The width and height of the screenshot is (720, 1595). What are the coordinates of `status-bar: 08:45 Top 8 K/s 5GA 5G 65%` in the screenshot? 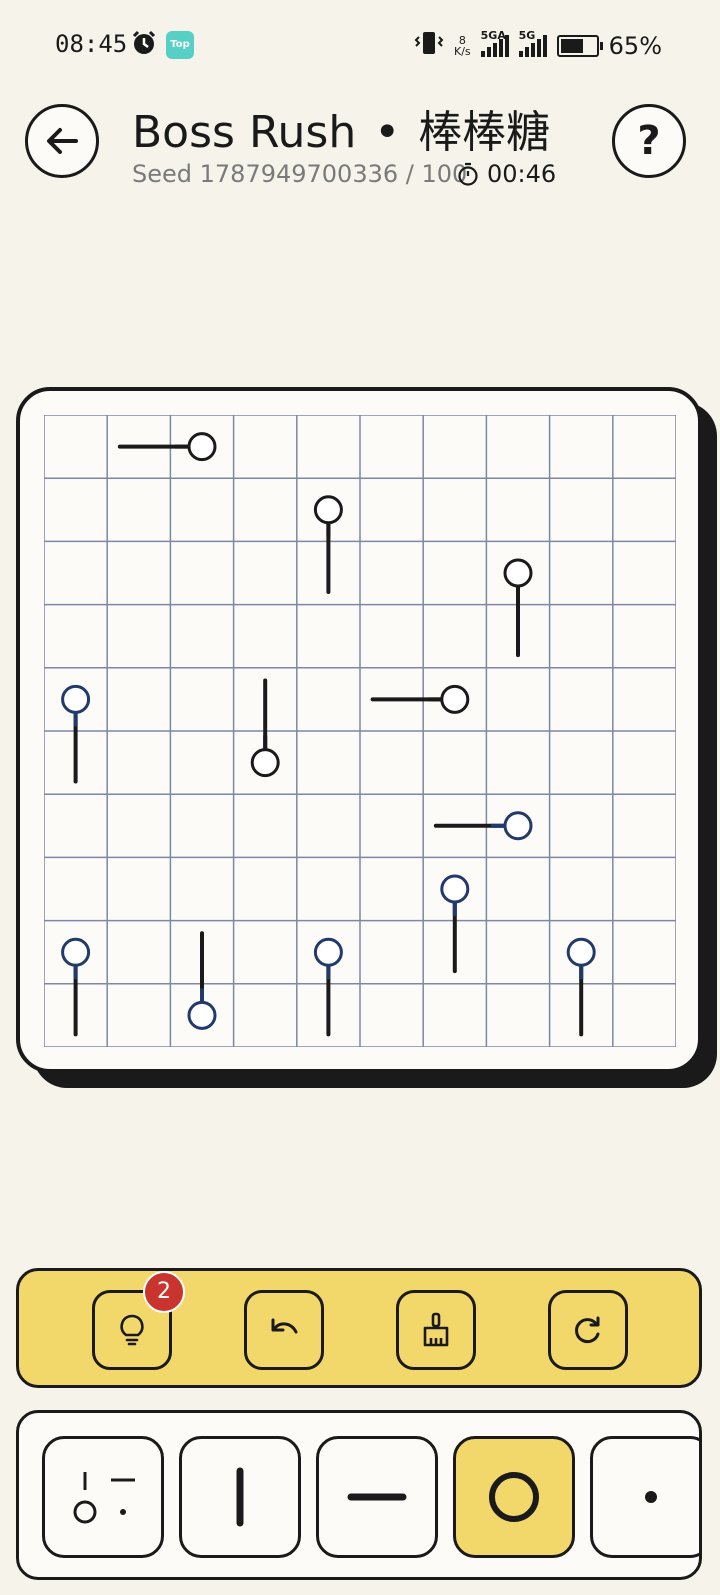 It's located at (360, 45).